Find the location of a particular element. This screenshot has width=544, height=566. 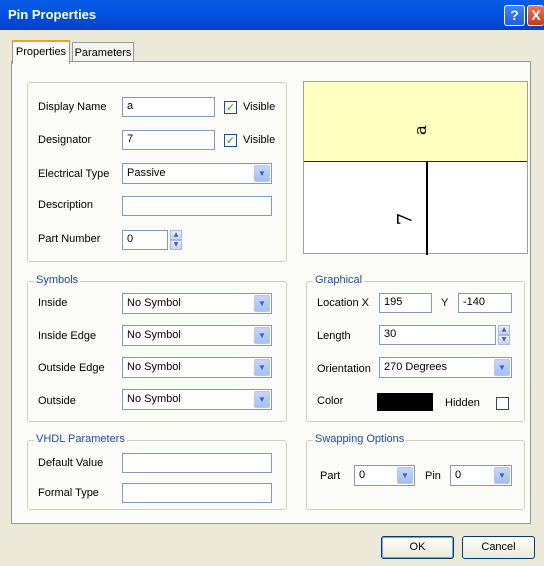

part-number-spinner: ▲ ▼ is located at coordinates (176, 240).